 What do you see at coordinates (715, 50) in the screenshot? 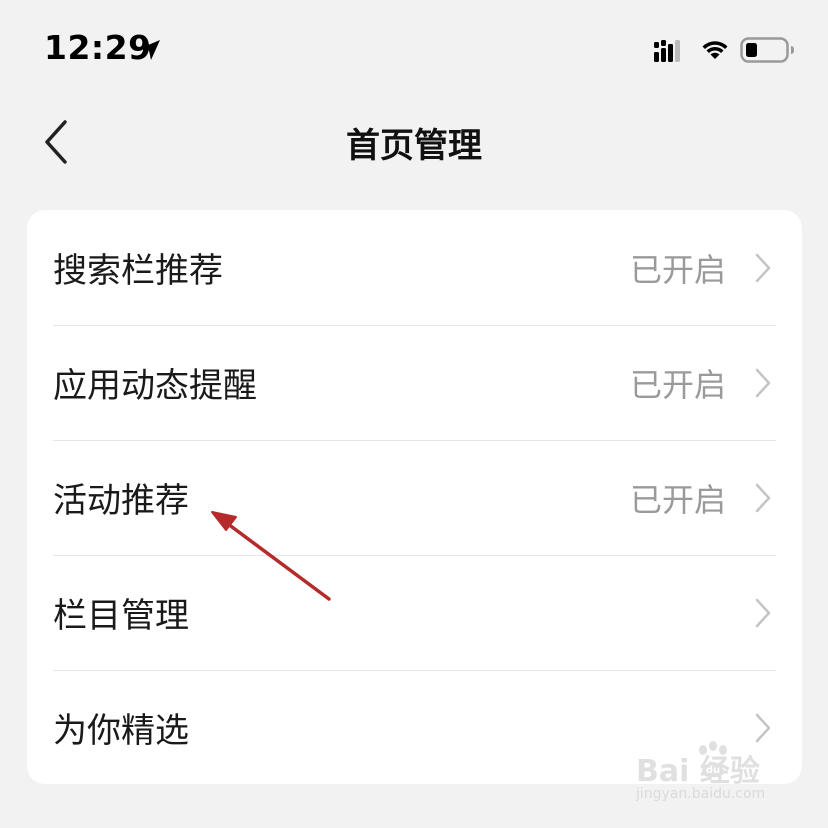
I see `wifi-icon` at bounding box center [715, 50].